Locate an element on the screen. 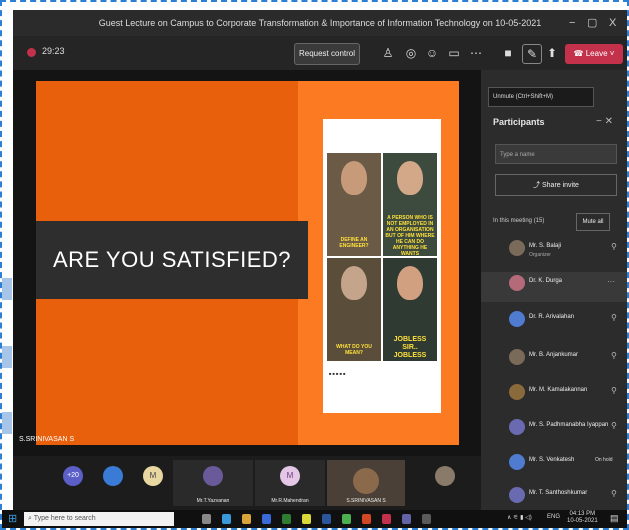  close-icon: ✕ is located at coordinates (609, 121).